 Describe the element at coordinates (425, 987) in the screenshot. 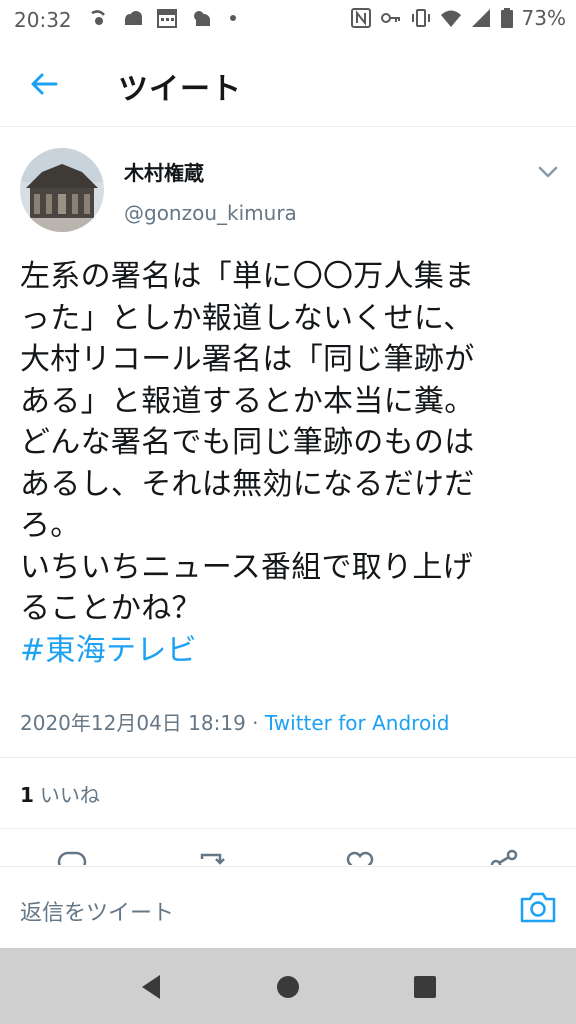

I see `recents-square-icon` at that location.